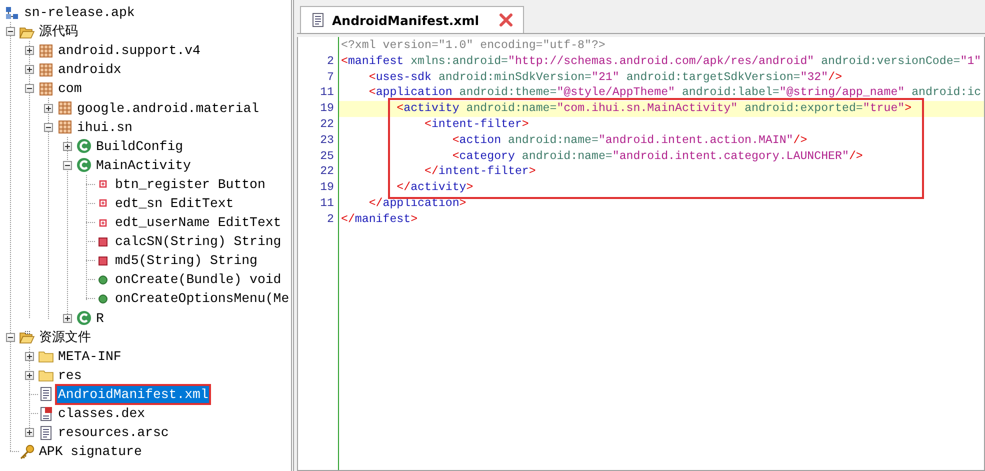 This screenshot has height=471, width=985. I want to click on code-line: </manifest>, so click(379, 220).